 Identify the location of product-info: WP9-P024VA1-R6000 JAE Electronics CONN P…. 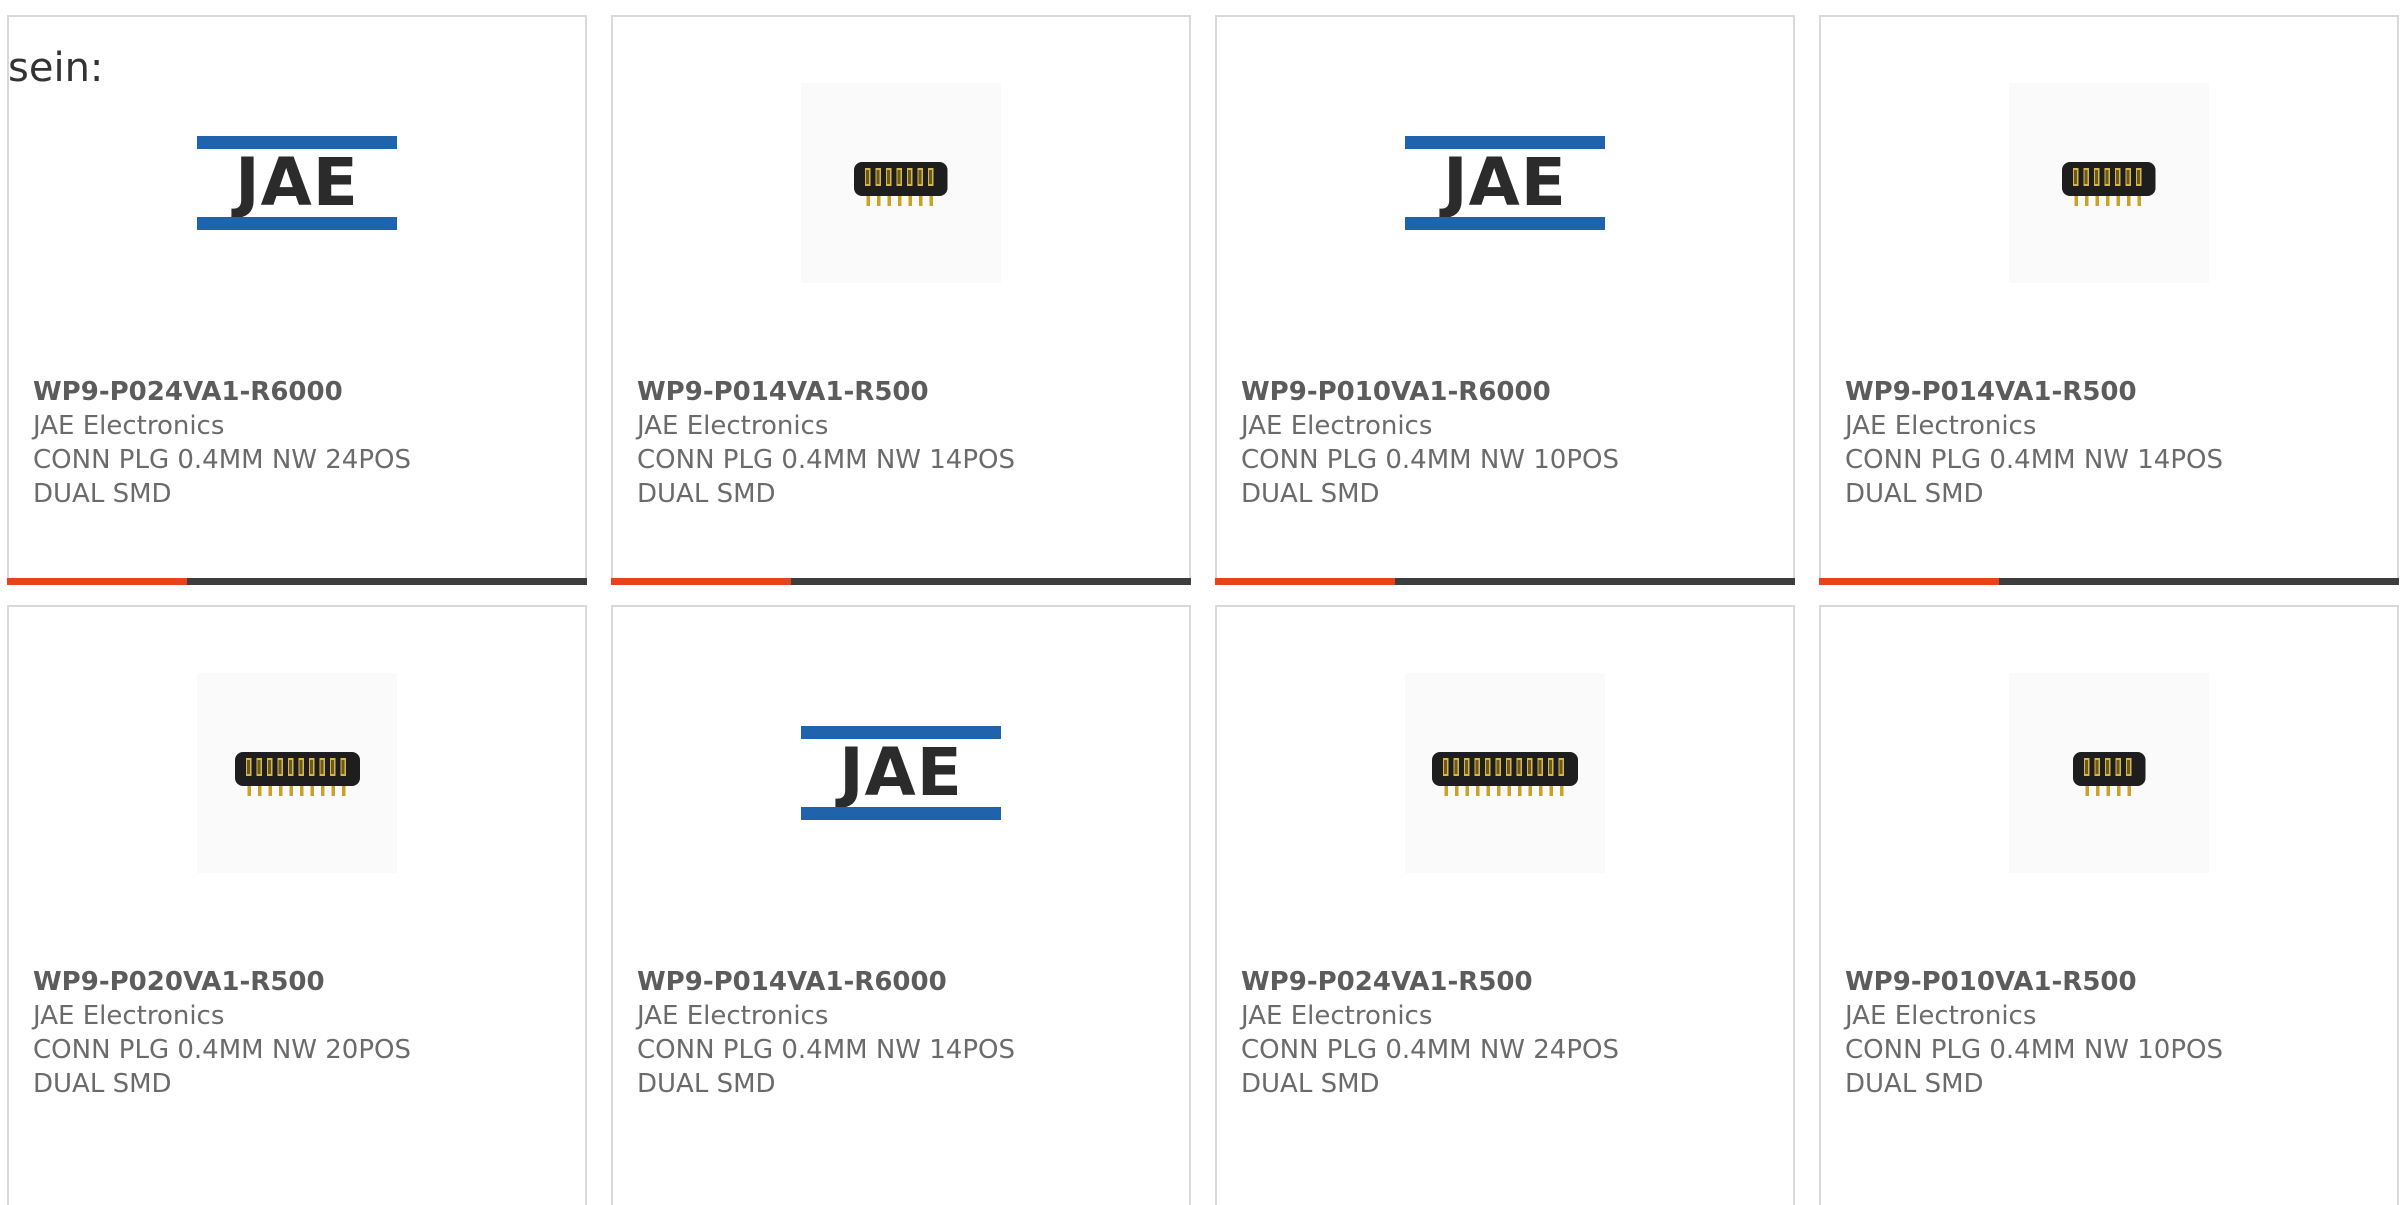
(301, 443).